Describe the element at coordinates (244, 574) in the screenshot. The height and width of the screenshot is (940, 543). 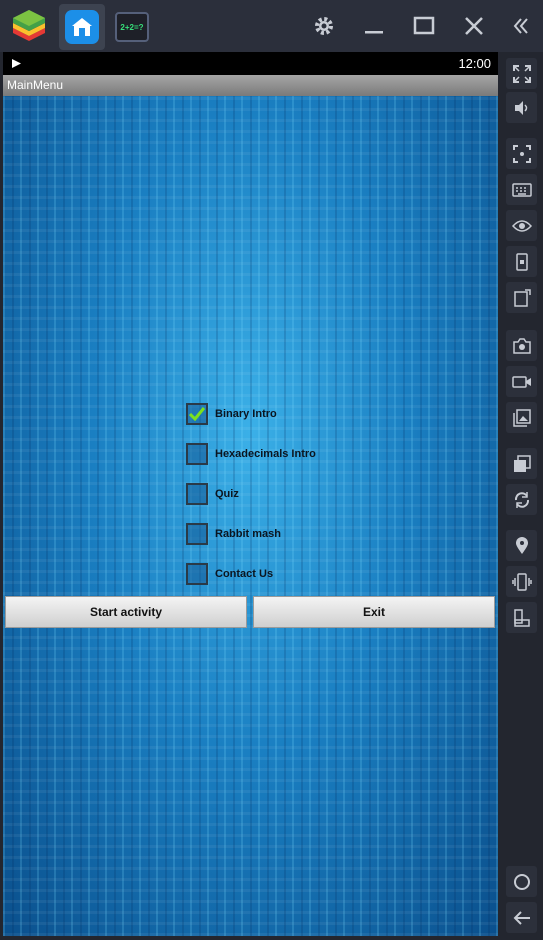
I see `option-label: Contact Us` at that location.